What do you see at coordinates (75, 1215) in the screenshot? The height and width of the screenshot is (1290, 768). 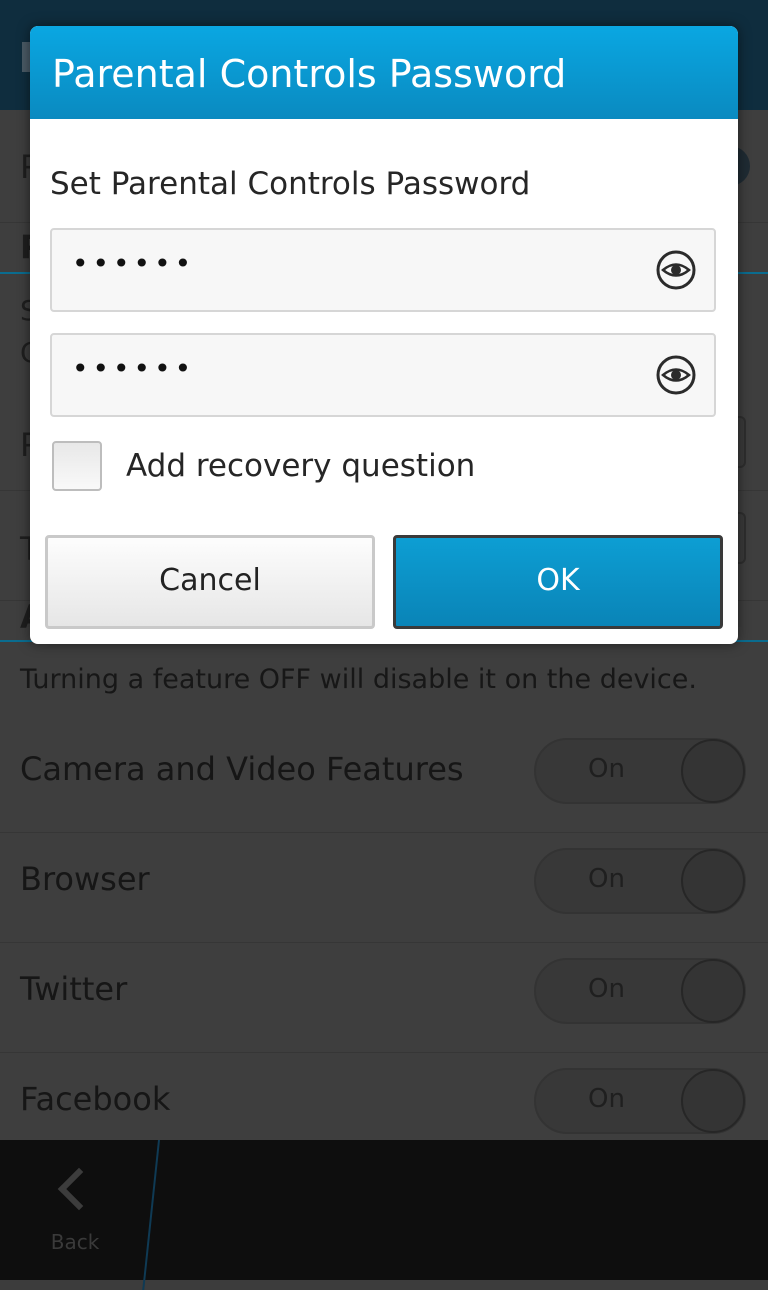 I see `back-button: Back` at bounding box center [75, 1215].